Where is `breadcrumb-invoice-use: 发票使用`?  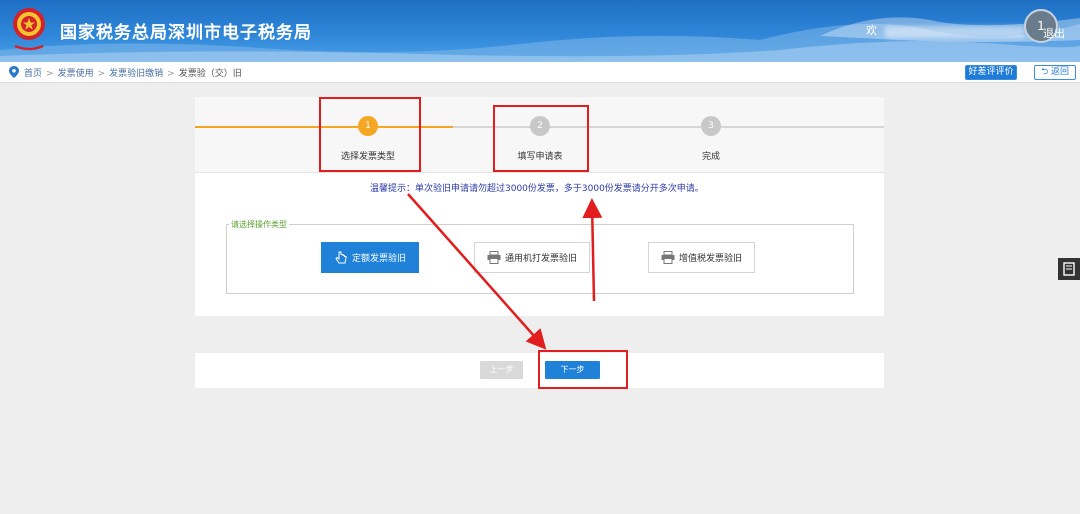 breadcrumb-invoice-use: 发票使用 is located at coordinates (76, 74).